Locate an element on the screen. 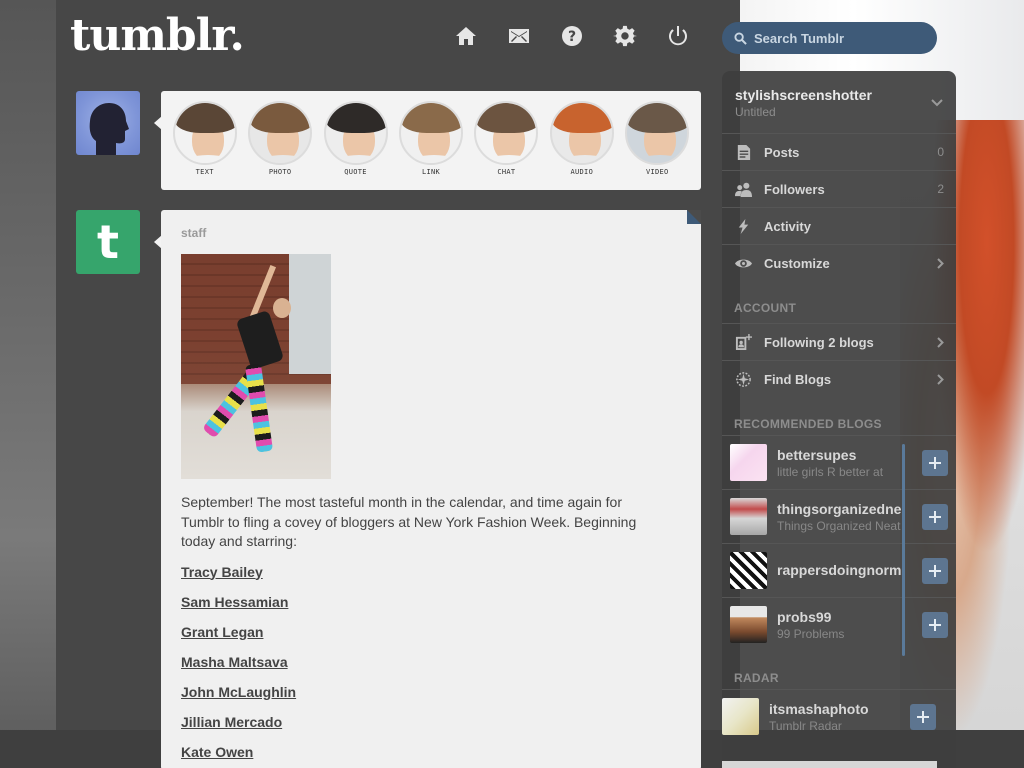 This screenshot has height=768, width=1024. post-type-photo: PHOTO is located at coordinates (280, 145).